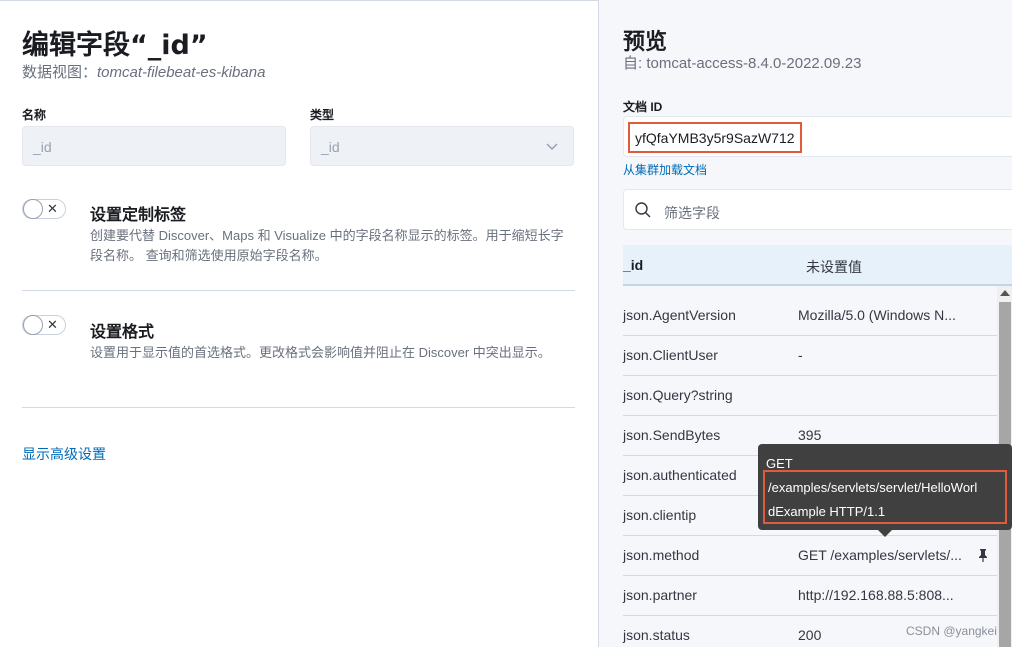 The height and width of the screenshot is (647, 1012). I want to click on preview-row-highlighted: _id 未设置值, so click(817, 265).